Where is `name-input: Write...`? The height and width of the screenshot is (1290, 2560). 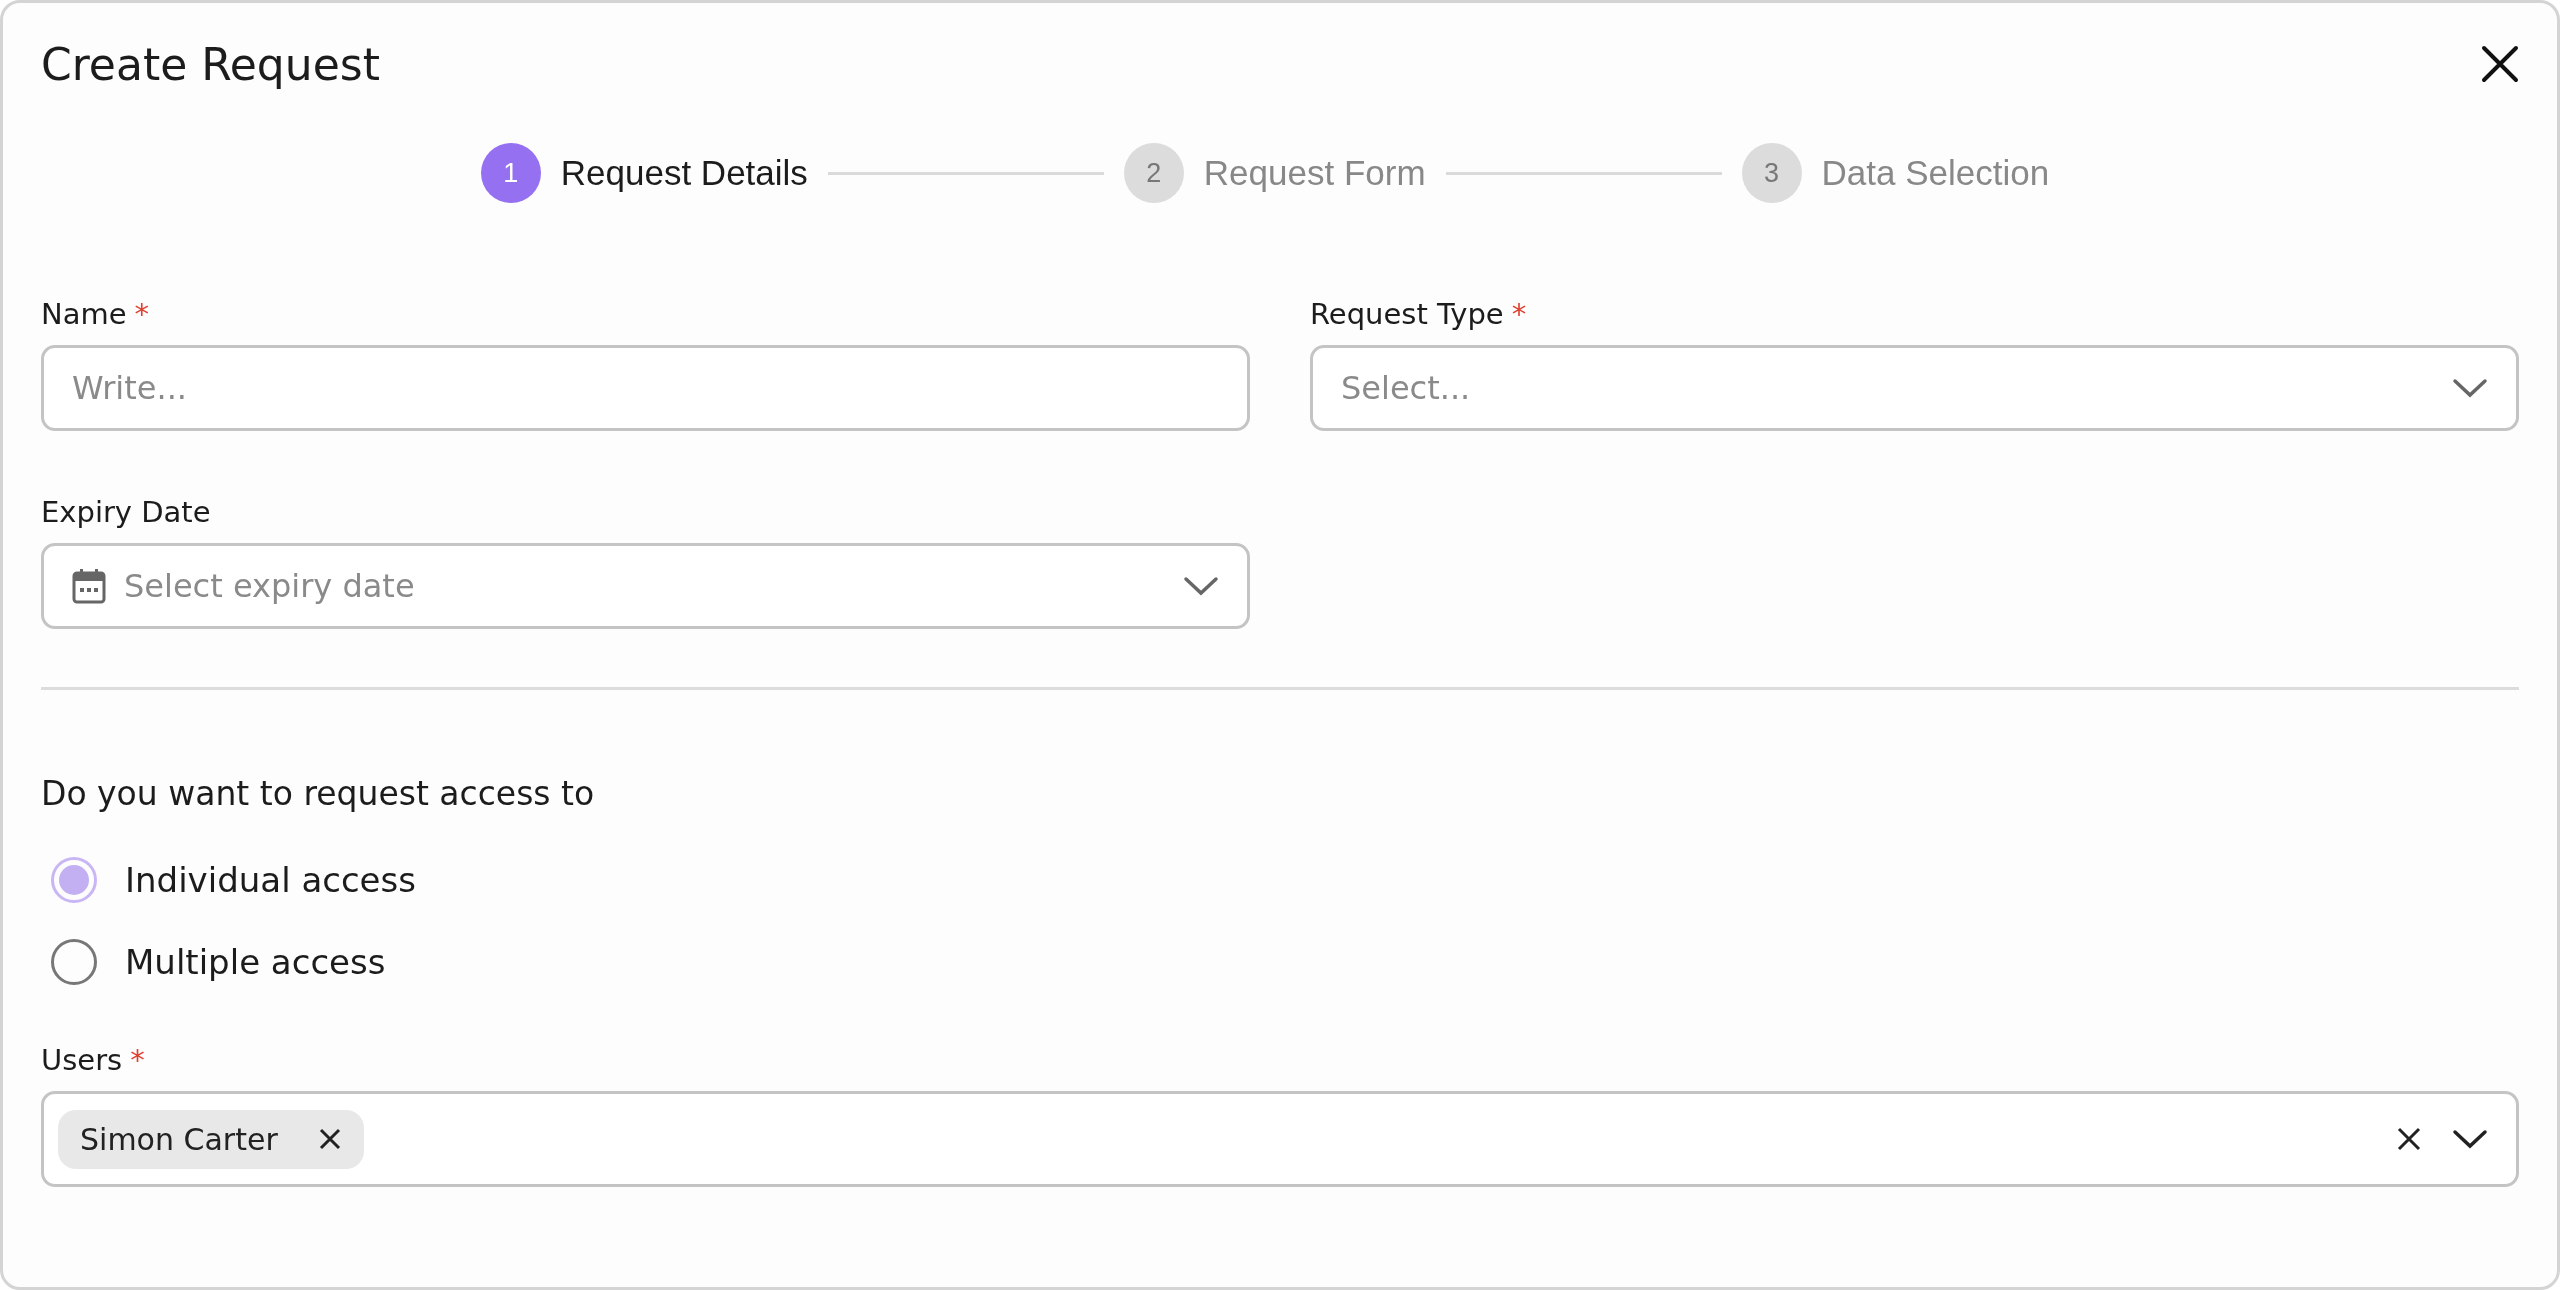 name-input: Write... is located at coordinates (645, 388).